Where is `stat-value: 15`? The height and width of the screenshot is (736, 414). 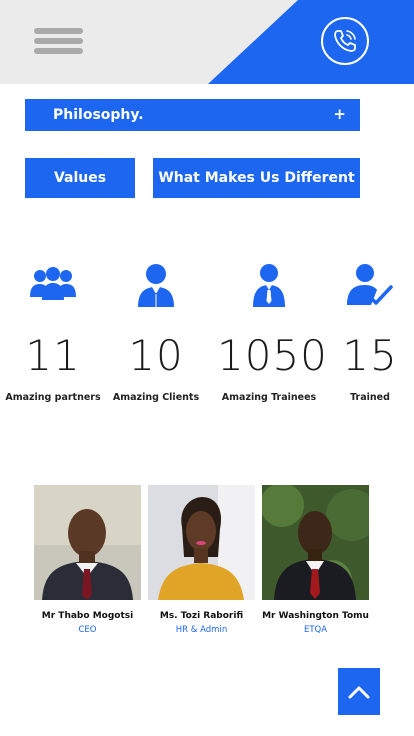
stat-value: 15 is located at coordinates (370, 355).